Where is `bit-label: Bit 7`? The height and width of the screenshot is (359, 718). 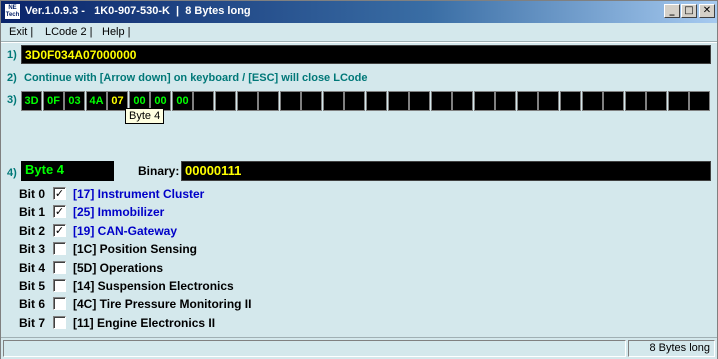 bit-label: Bit 7 is located at coordinates (32, 322).